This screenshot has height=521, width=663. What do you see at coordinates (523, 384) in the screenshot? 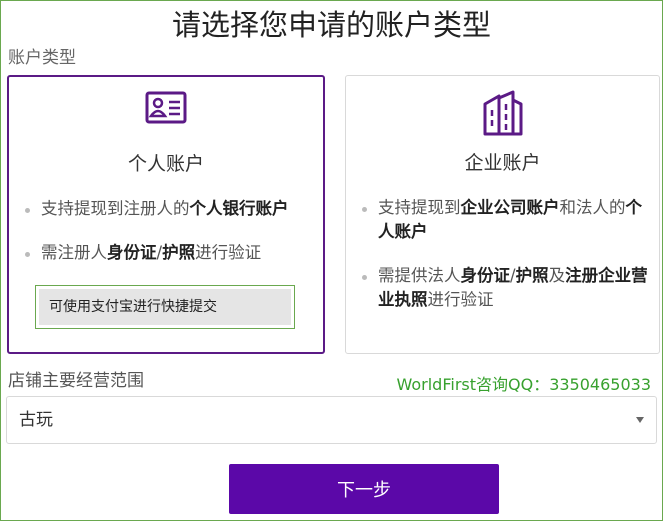
I see `contact-qq: WorldFirst咨询QQ：3350465033` at bounding box center [523, 384].